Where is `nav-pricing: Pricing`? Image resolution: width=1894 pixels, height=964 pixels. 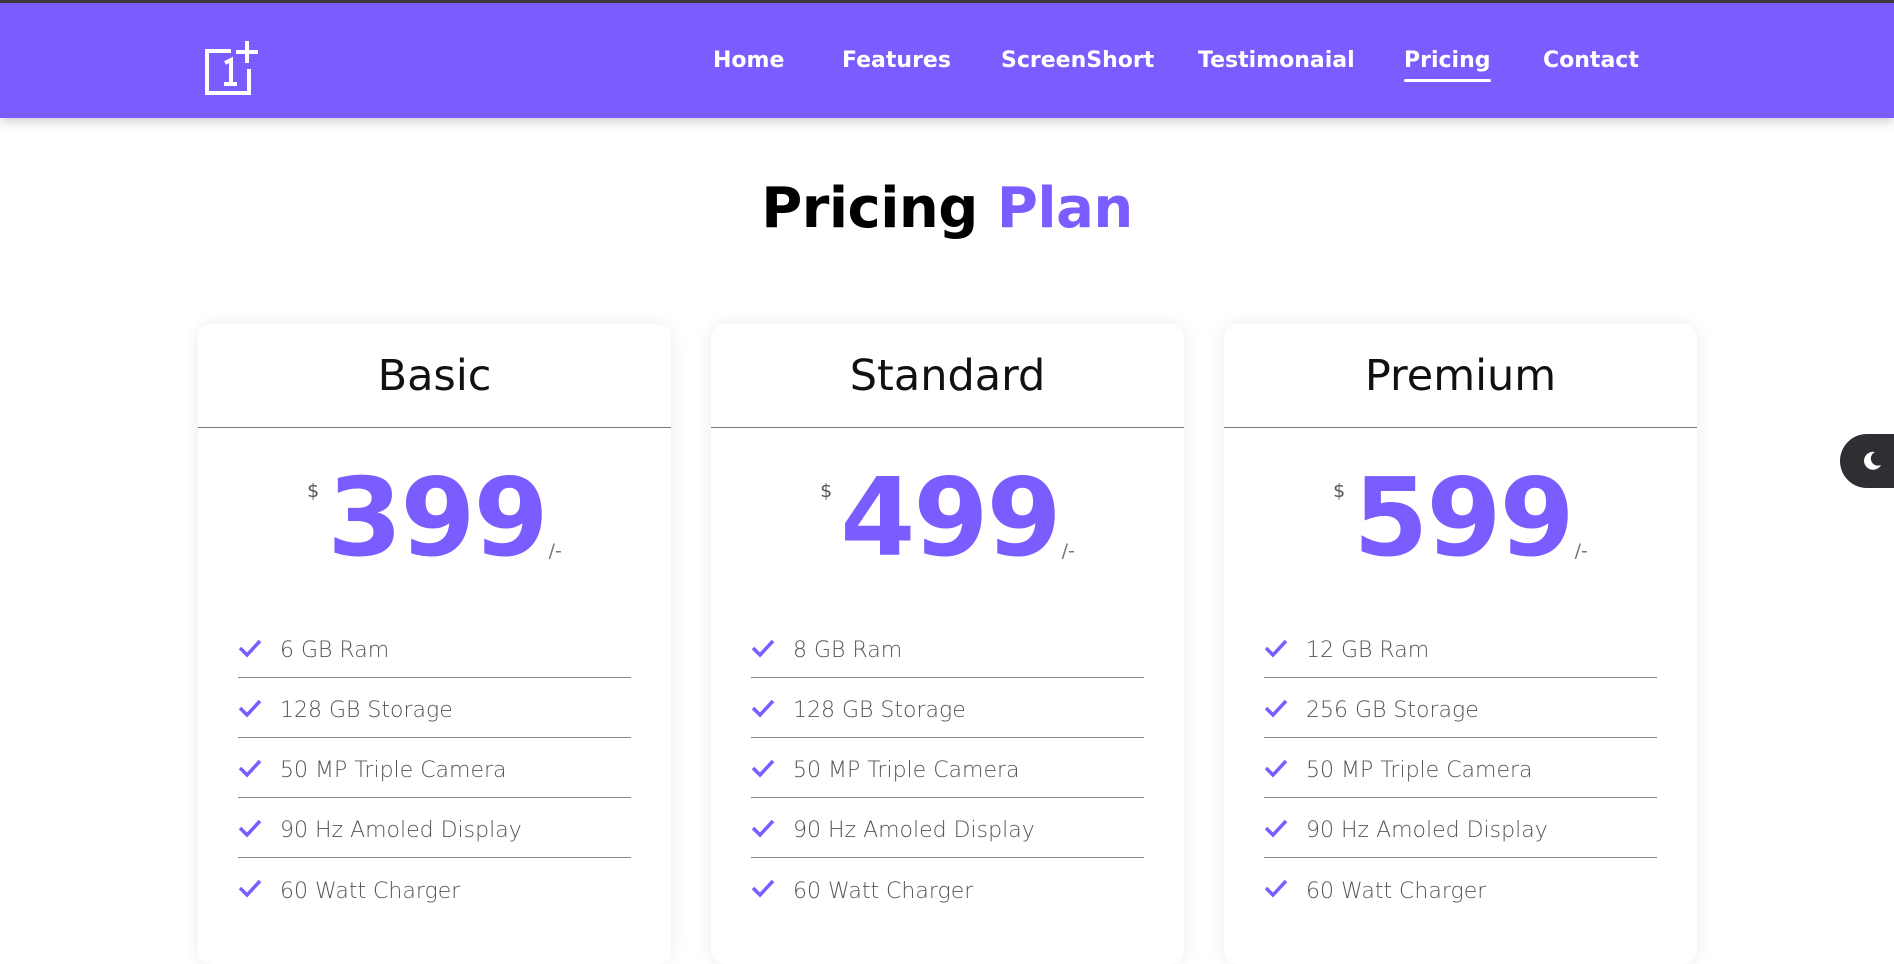
nav-pricing: Pricing is located at coordinates (1447, 64).